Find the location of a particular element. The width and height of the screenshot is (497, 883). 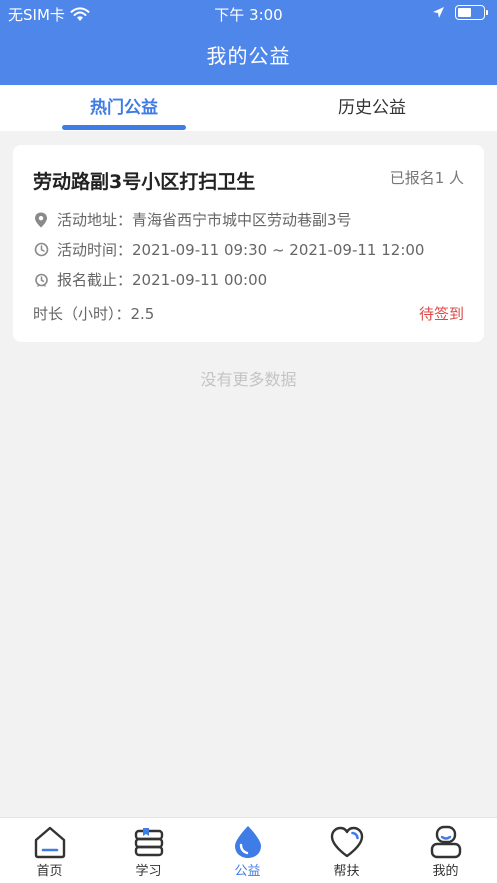

signup-count: 已报名1 人 is located at coordinates (426, 178).